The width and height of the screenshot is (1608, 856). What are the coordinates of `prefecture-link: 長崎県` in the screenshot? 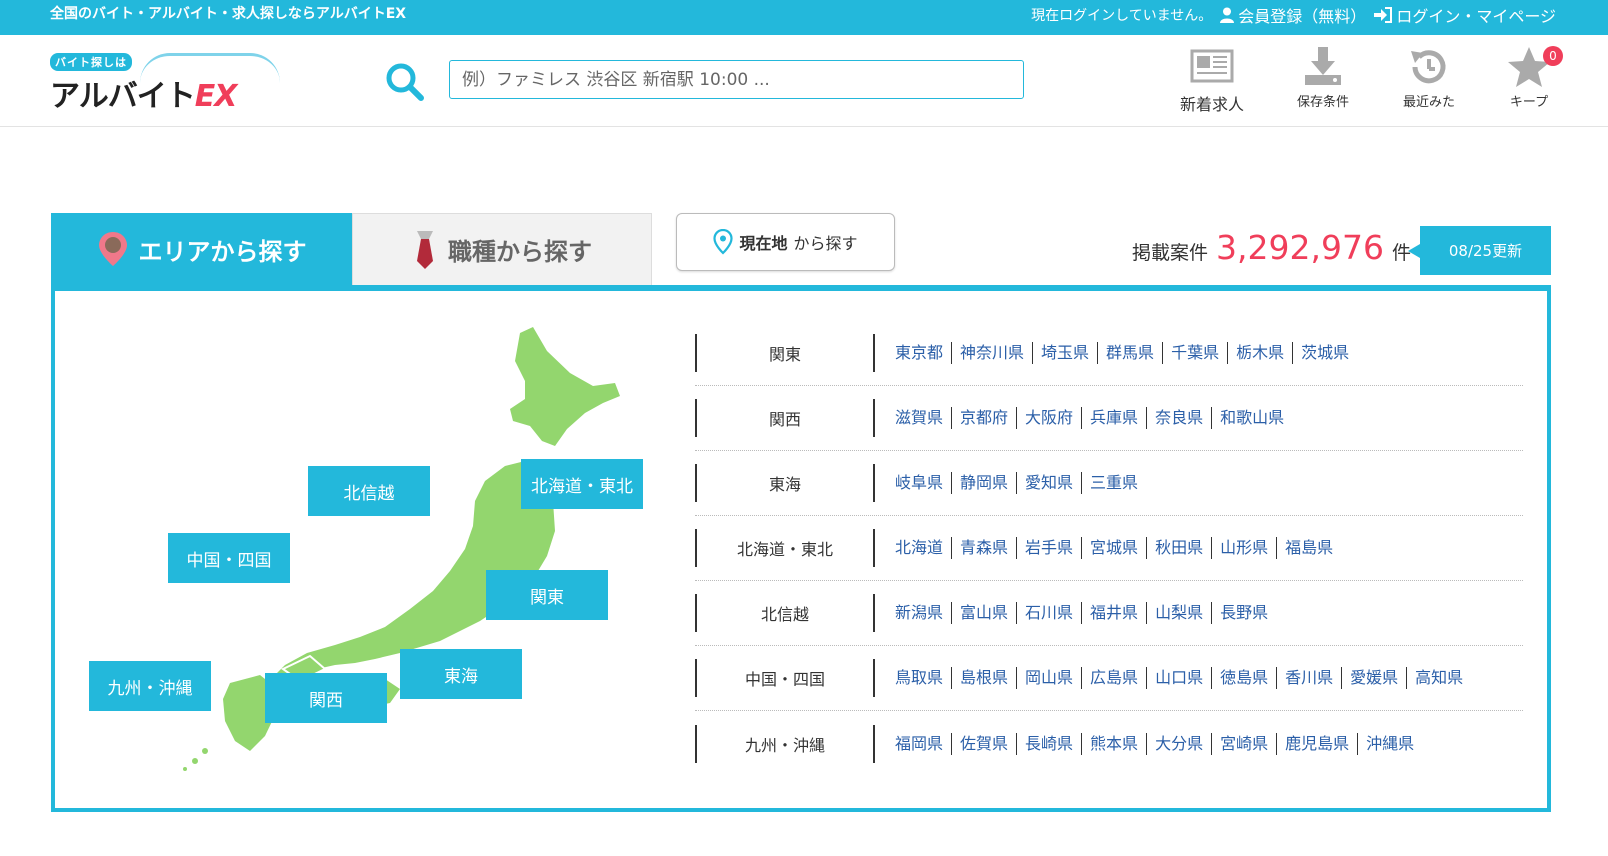 It's located at (1050, 743).